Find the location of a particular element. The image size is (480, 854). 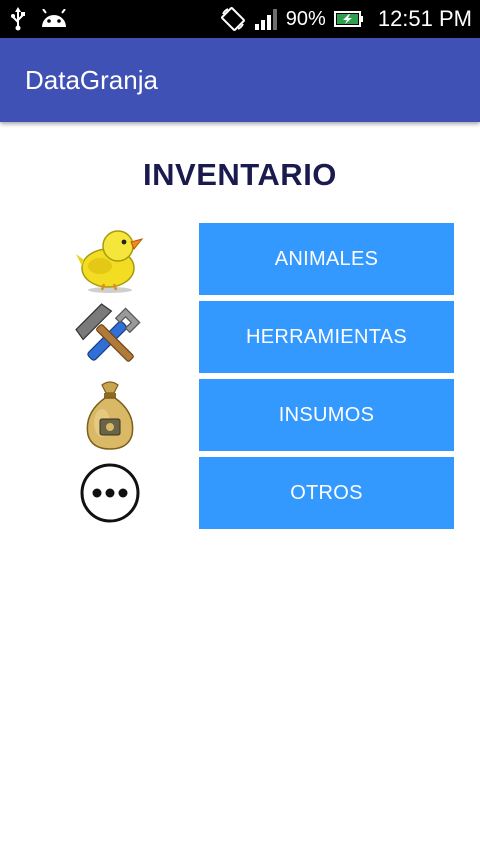

tools-icon is located at coordinates (110, 337).